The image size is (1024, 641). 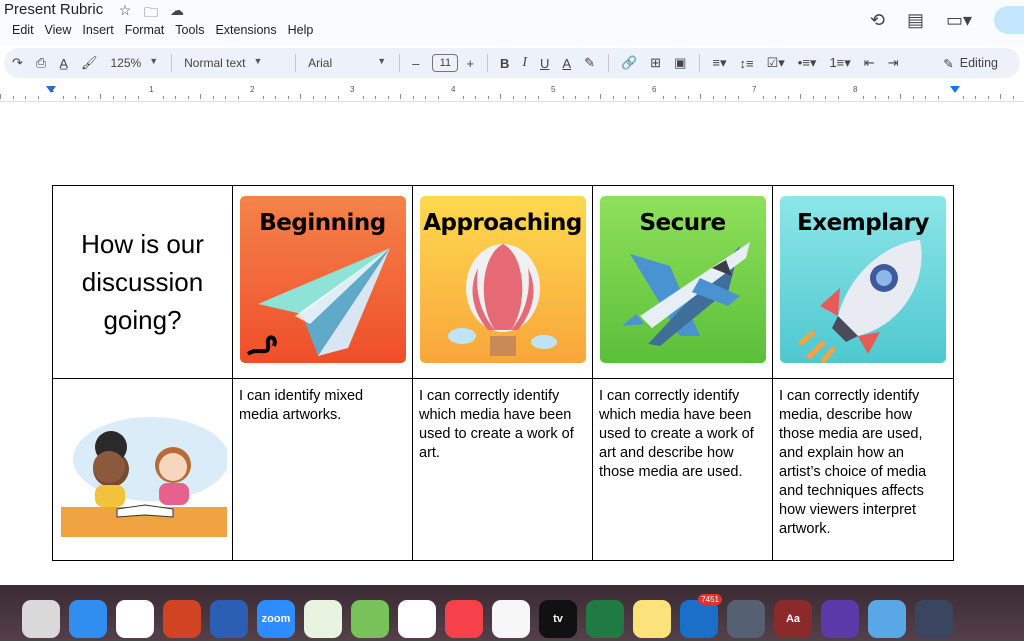 What do you see at coordinates (589, 63) in the screenshot?
I see `highlight-icon: ✎` at bounding box center [589, 63].